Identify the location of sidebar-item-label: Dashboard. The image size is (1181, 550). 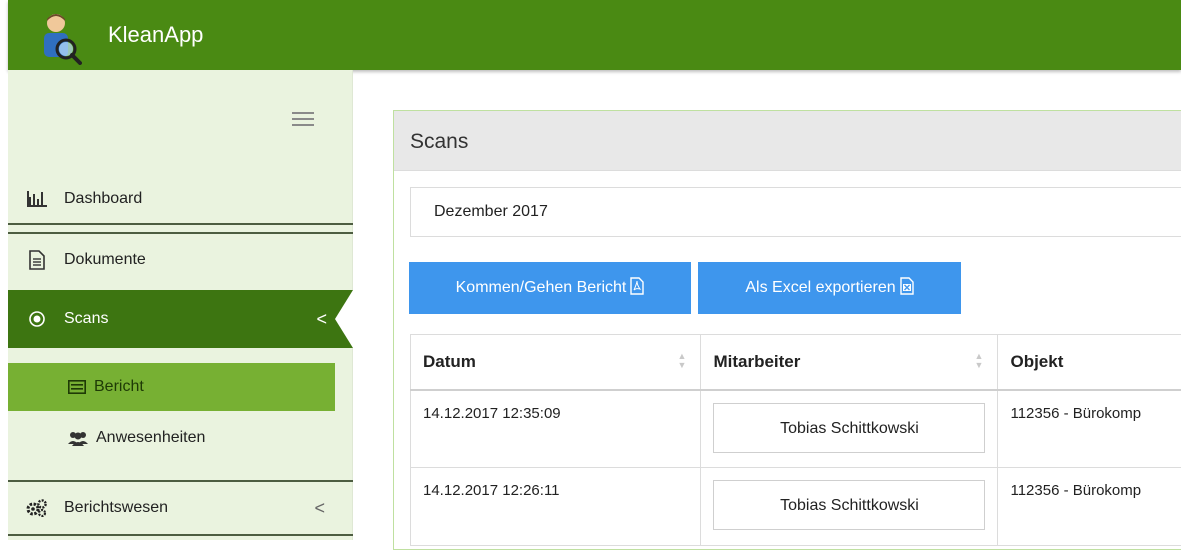
(103, 199).